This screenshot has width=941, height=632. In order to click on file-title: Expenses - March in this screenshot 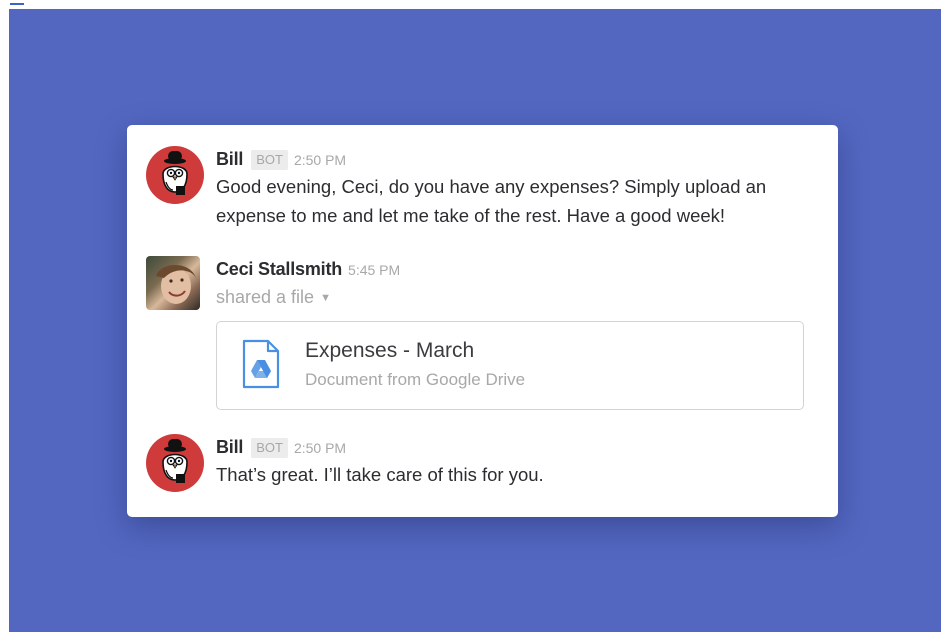, I will do `click(389, 351)`.